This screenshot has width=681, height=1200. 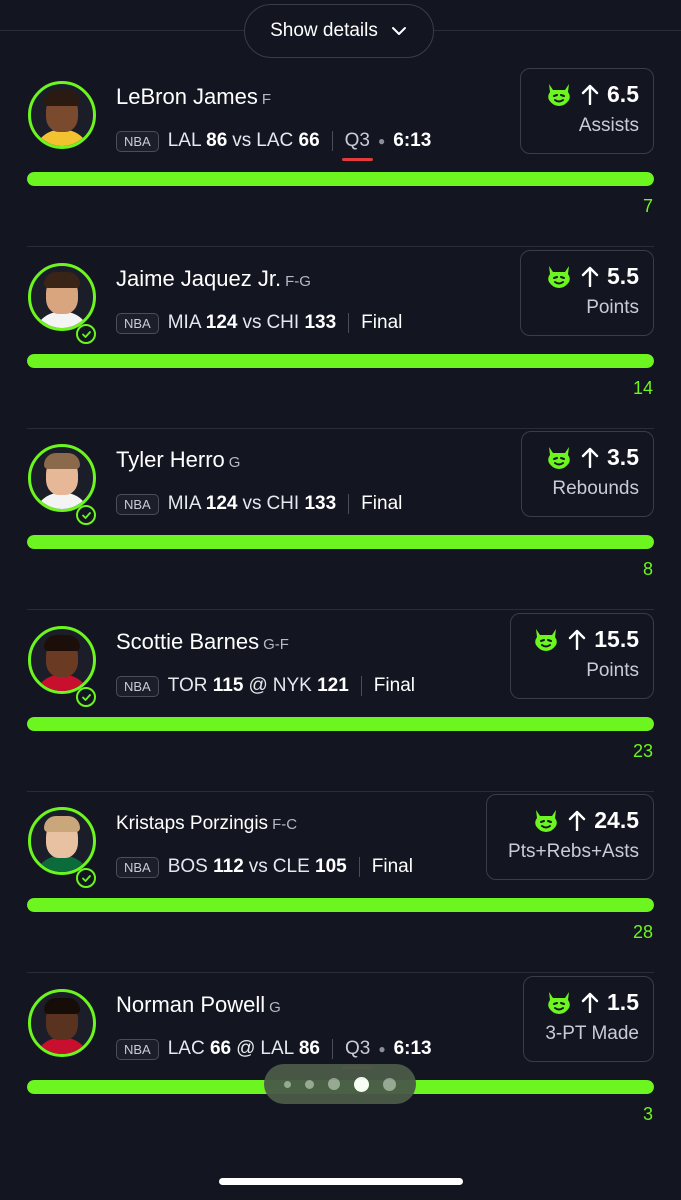 What do you see at coordinates (623, 93) in the screenshot?
I see `pick-line-value: 6.5` at bounding box center [623, 93].